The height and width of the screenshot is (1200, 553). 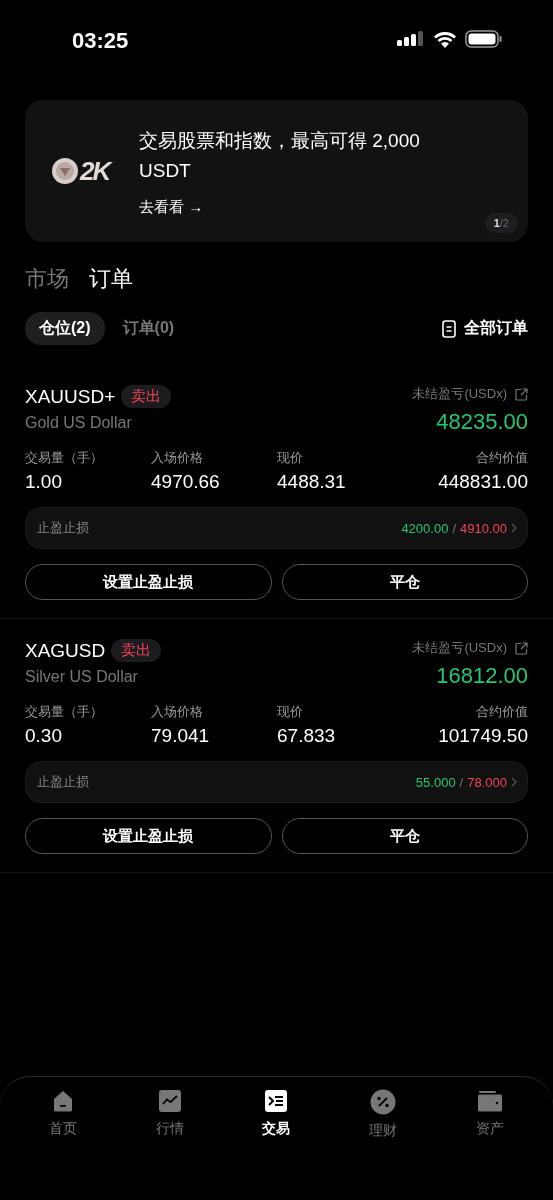 I want to click on stop-loss-value: 4910.00, so click(x=483, y=528).